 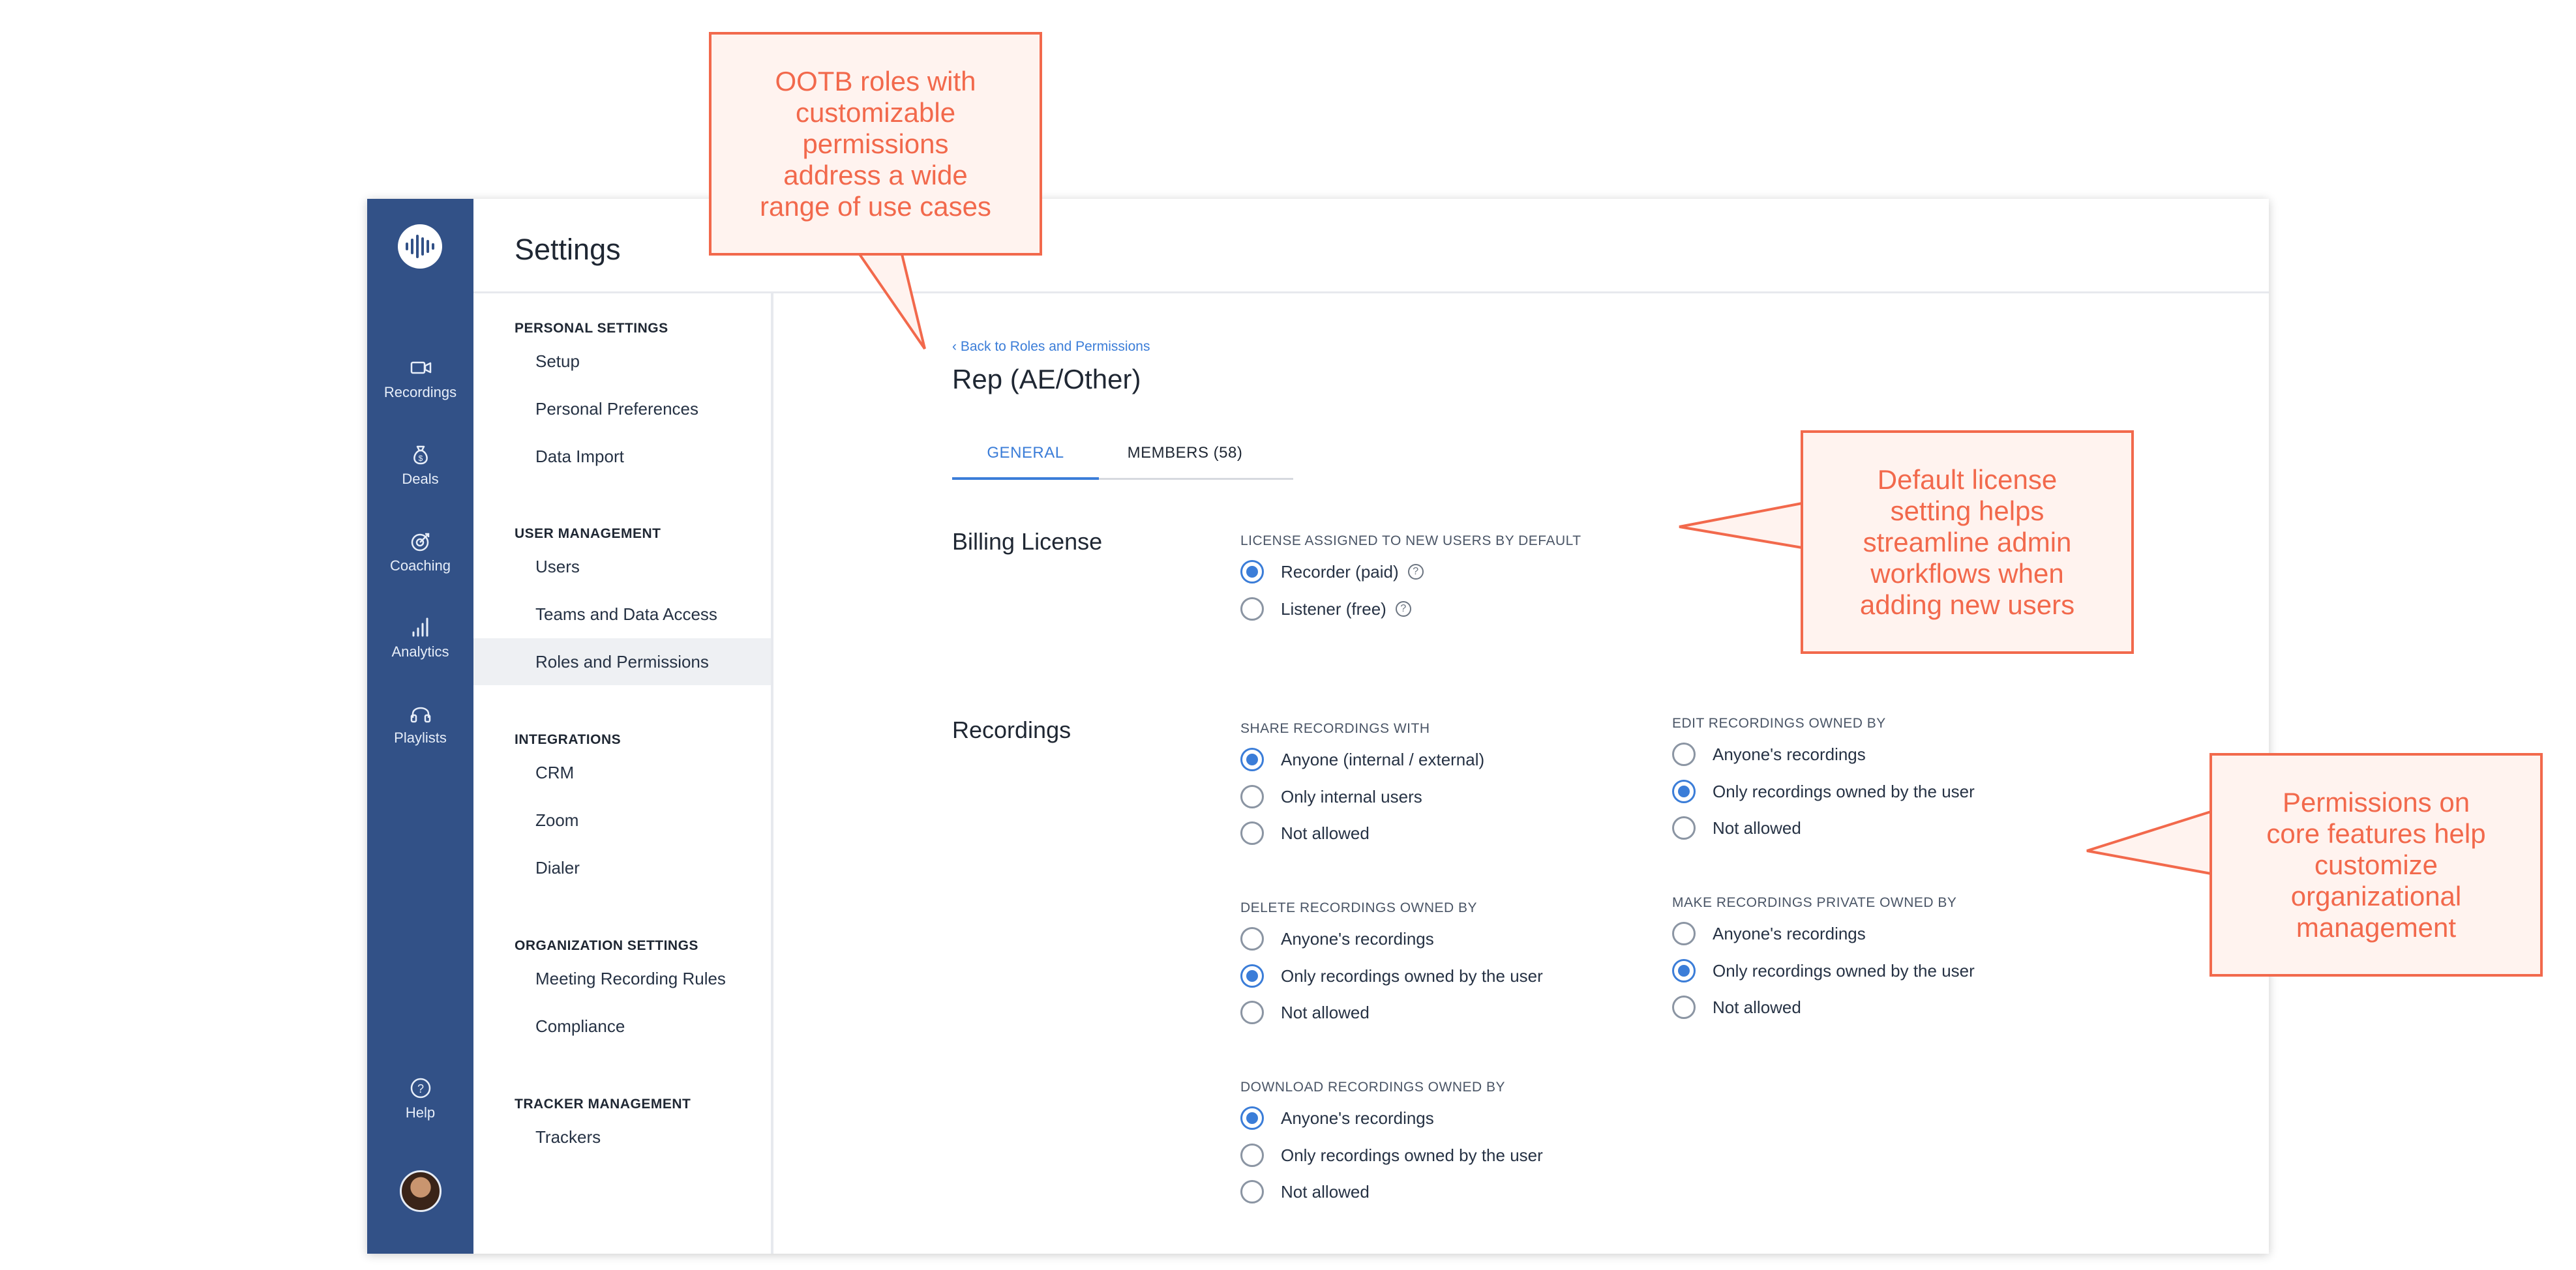 I want to click on callout-line: Default license, so click(x=1967, y=479).